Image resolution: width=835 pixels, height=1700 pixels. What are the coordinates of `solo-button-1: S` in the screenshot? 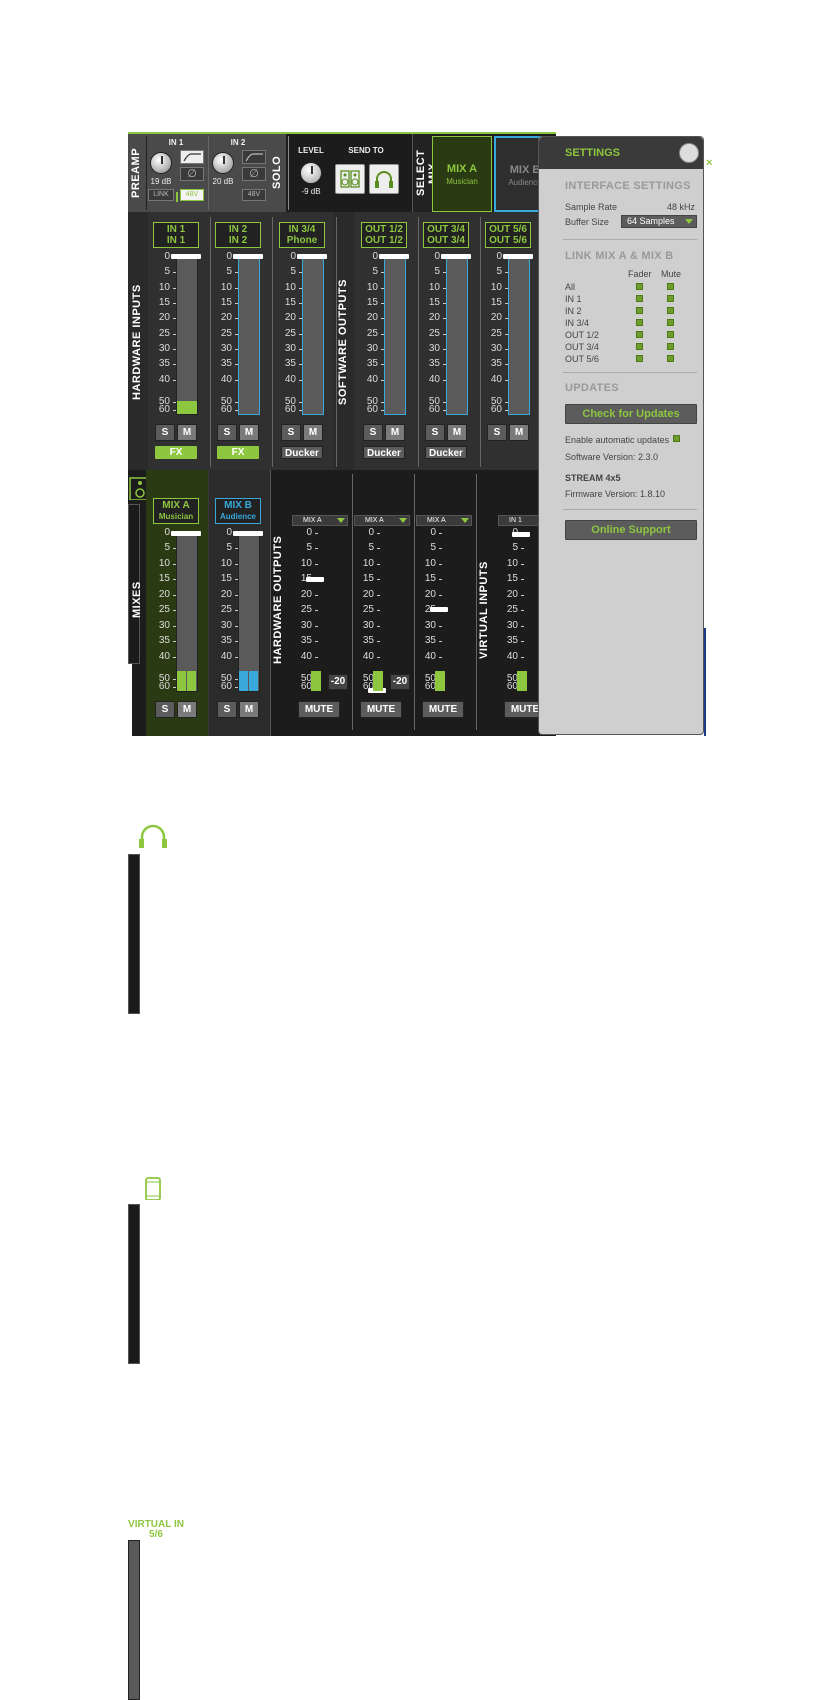 It's located at (227, 432).